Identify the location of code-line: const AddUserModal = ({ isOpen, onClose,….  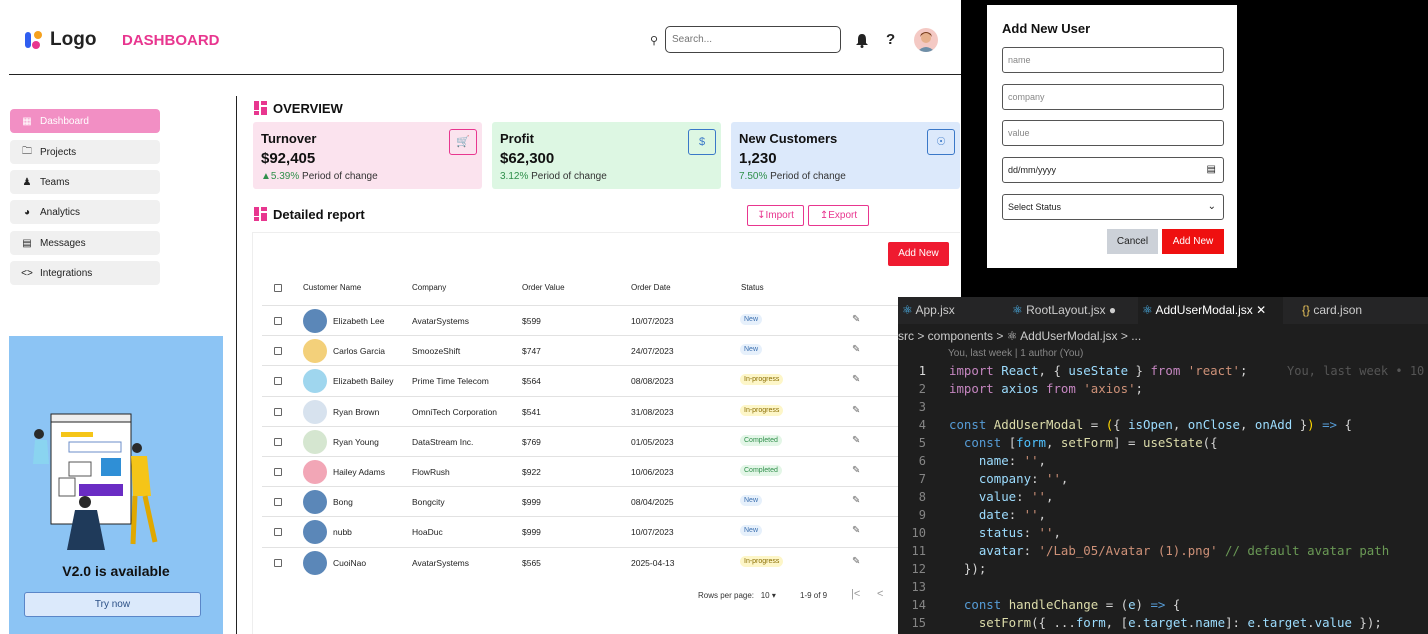
(1150, 424).